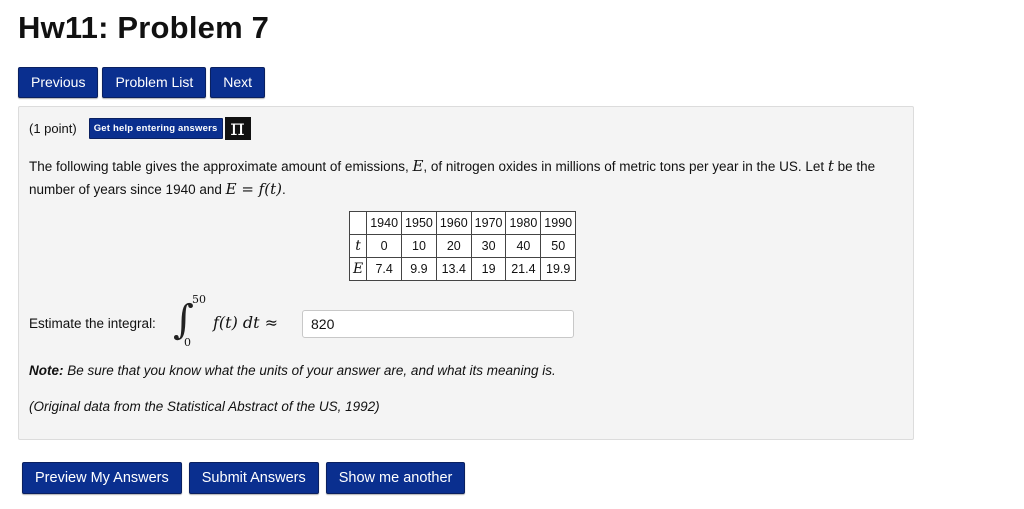  Describe the element at coordinates (102, 478) in the screenshot. I see `preview-answers-button: Preview My Answers` at that location.